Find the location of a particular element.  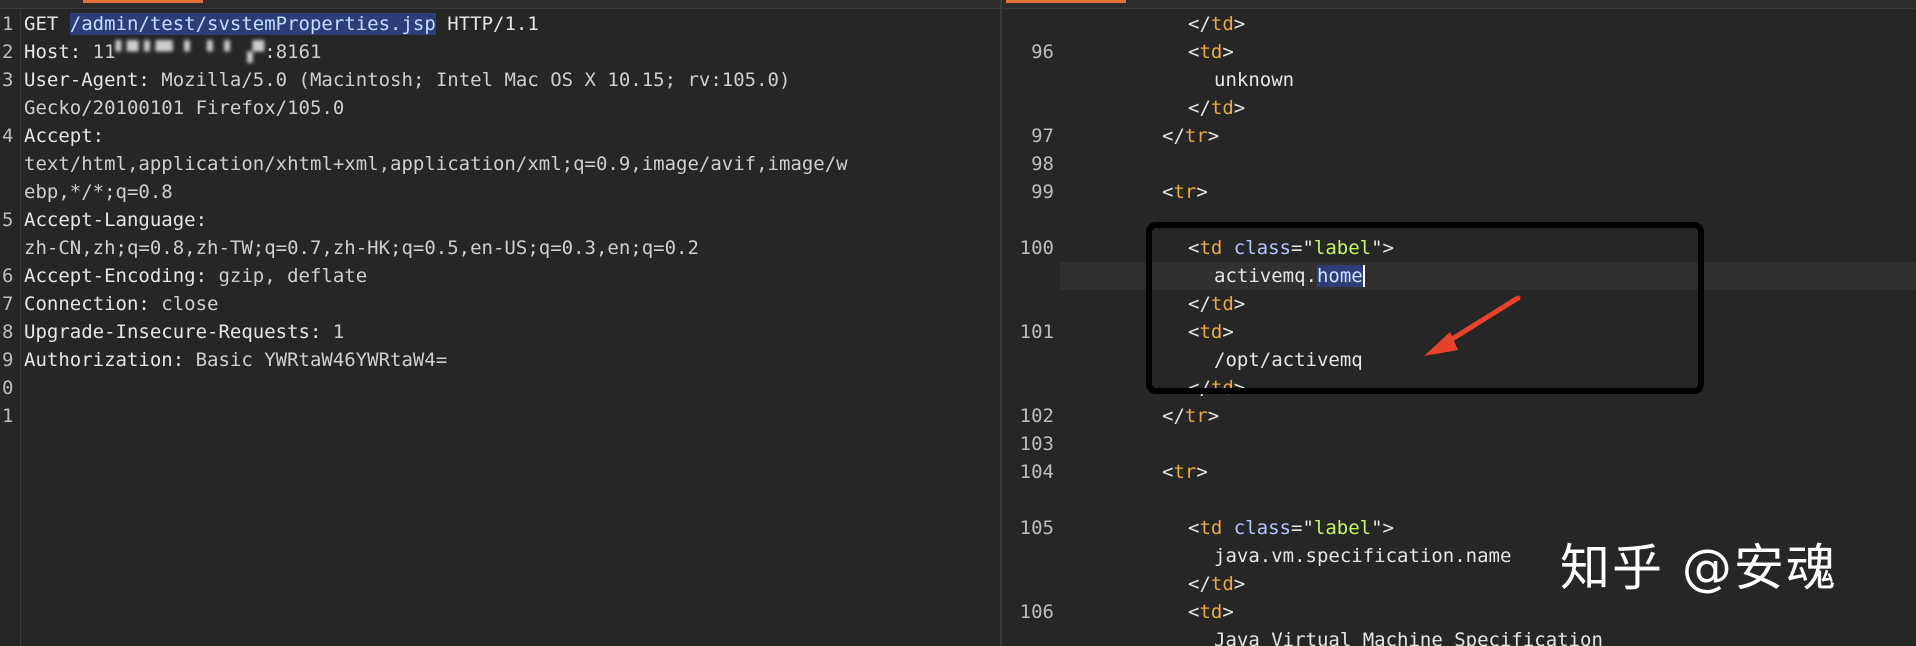

request-line: 6 Accept-Encoding: gzip, deflate is located at coordinates (500, 276).